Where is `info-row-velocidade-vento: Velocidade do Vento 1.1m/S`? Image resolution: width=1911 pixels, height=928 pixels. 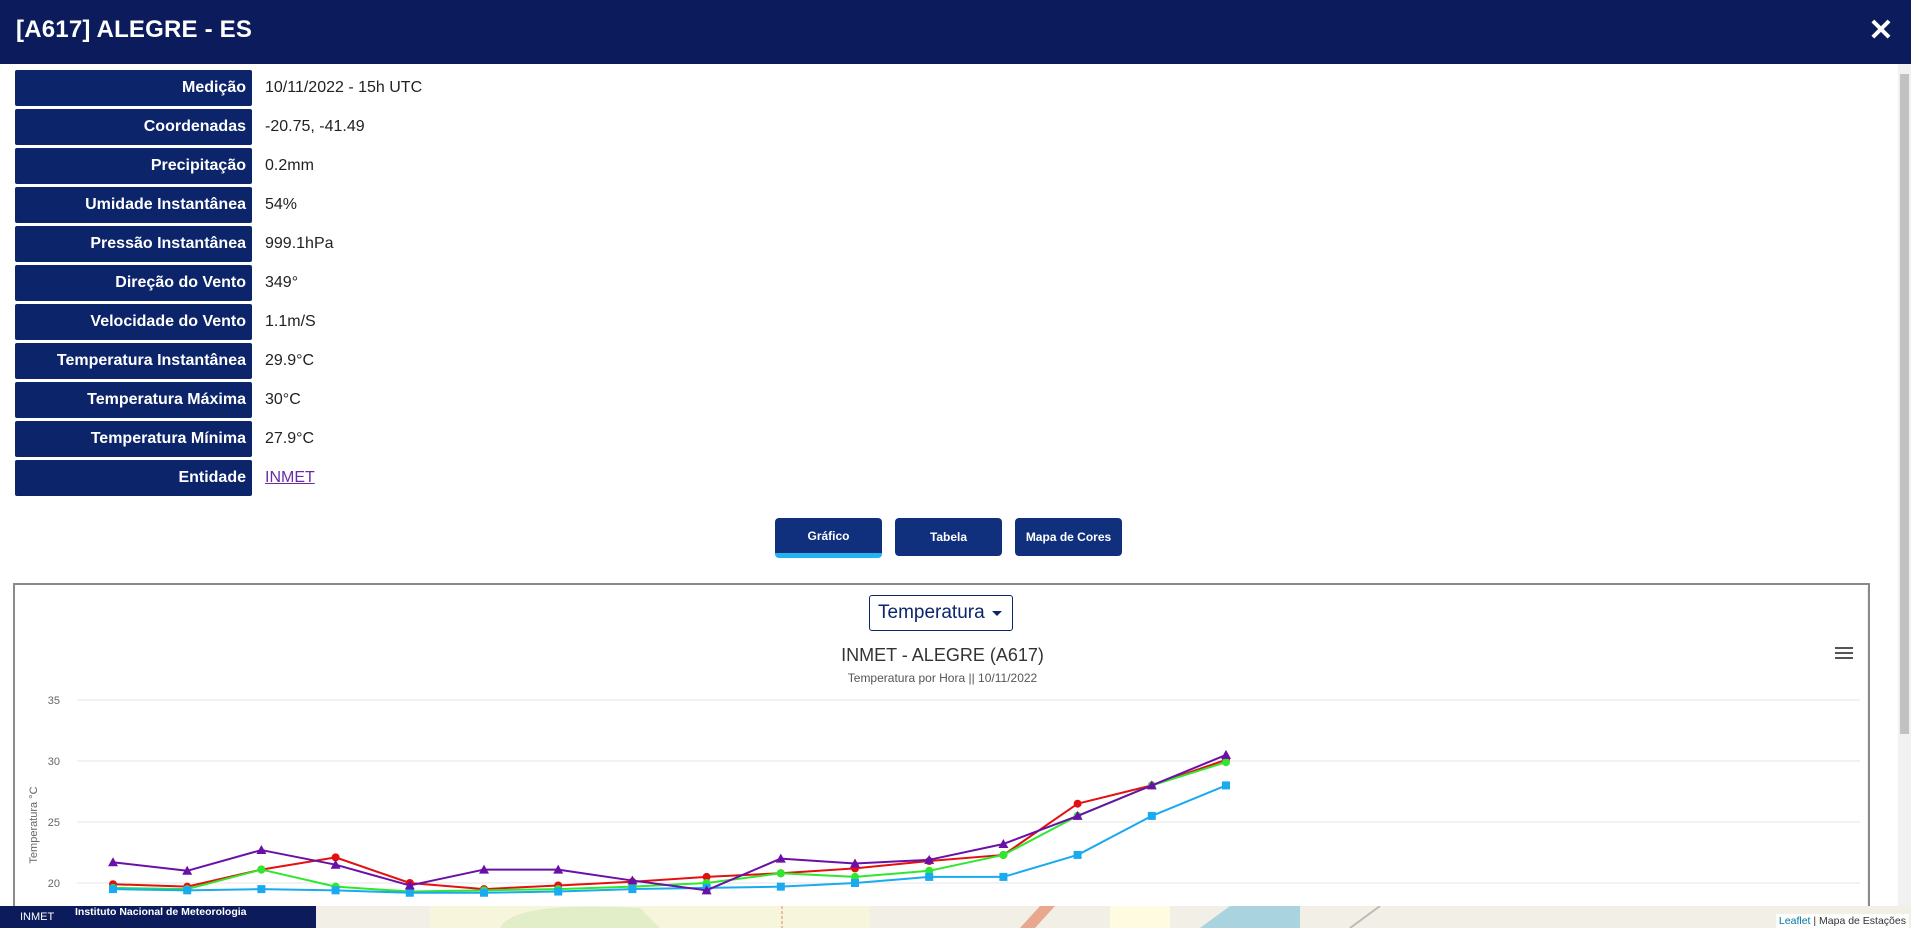 info-row-velocidade-vento: Velocidade do Vento 1.1m/S is located at coordinates (218, 321).